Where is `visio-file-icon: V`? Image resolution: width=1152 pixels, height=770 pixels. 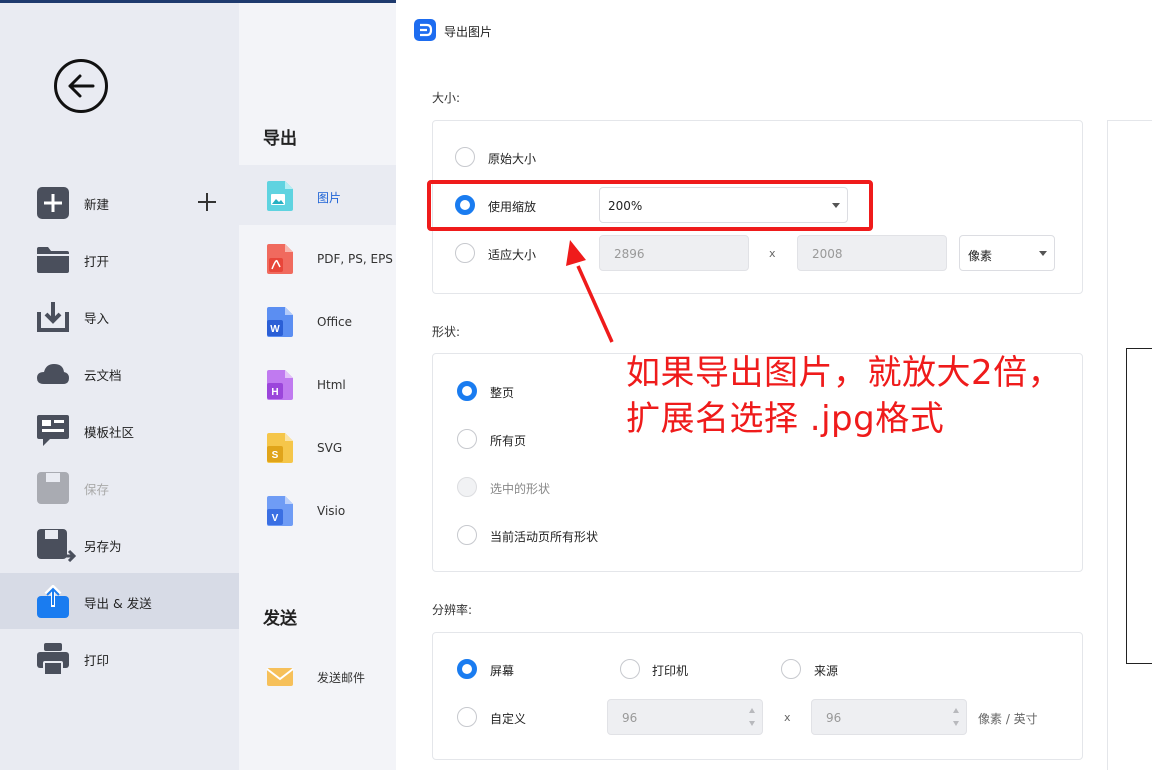
visio-file-icon: V is located at coordinates (280, 511).